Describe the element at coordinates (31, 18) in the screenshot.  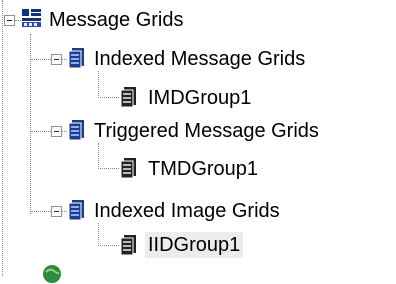
I see `message-grids-icon` at that location.